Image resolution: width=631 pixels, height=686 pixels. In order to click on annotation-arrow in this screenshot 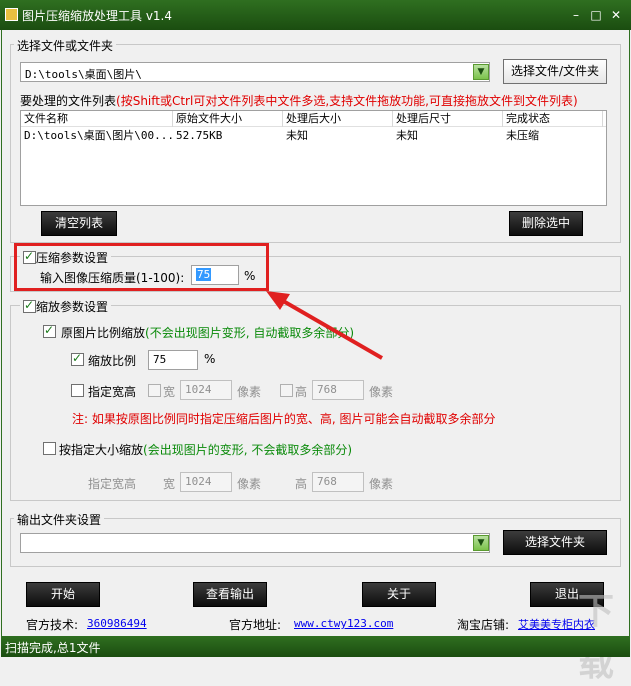, I will do `click(324, 325)`.